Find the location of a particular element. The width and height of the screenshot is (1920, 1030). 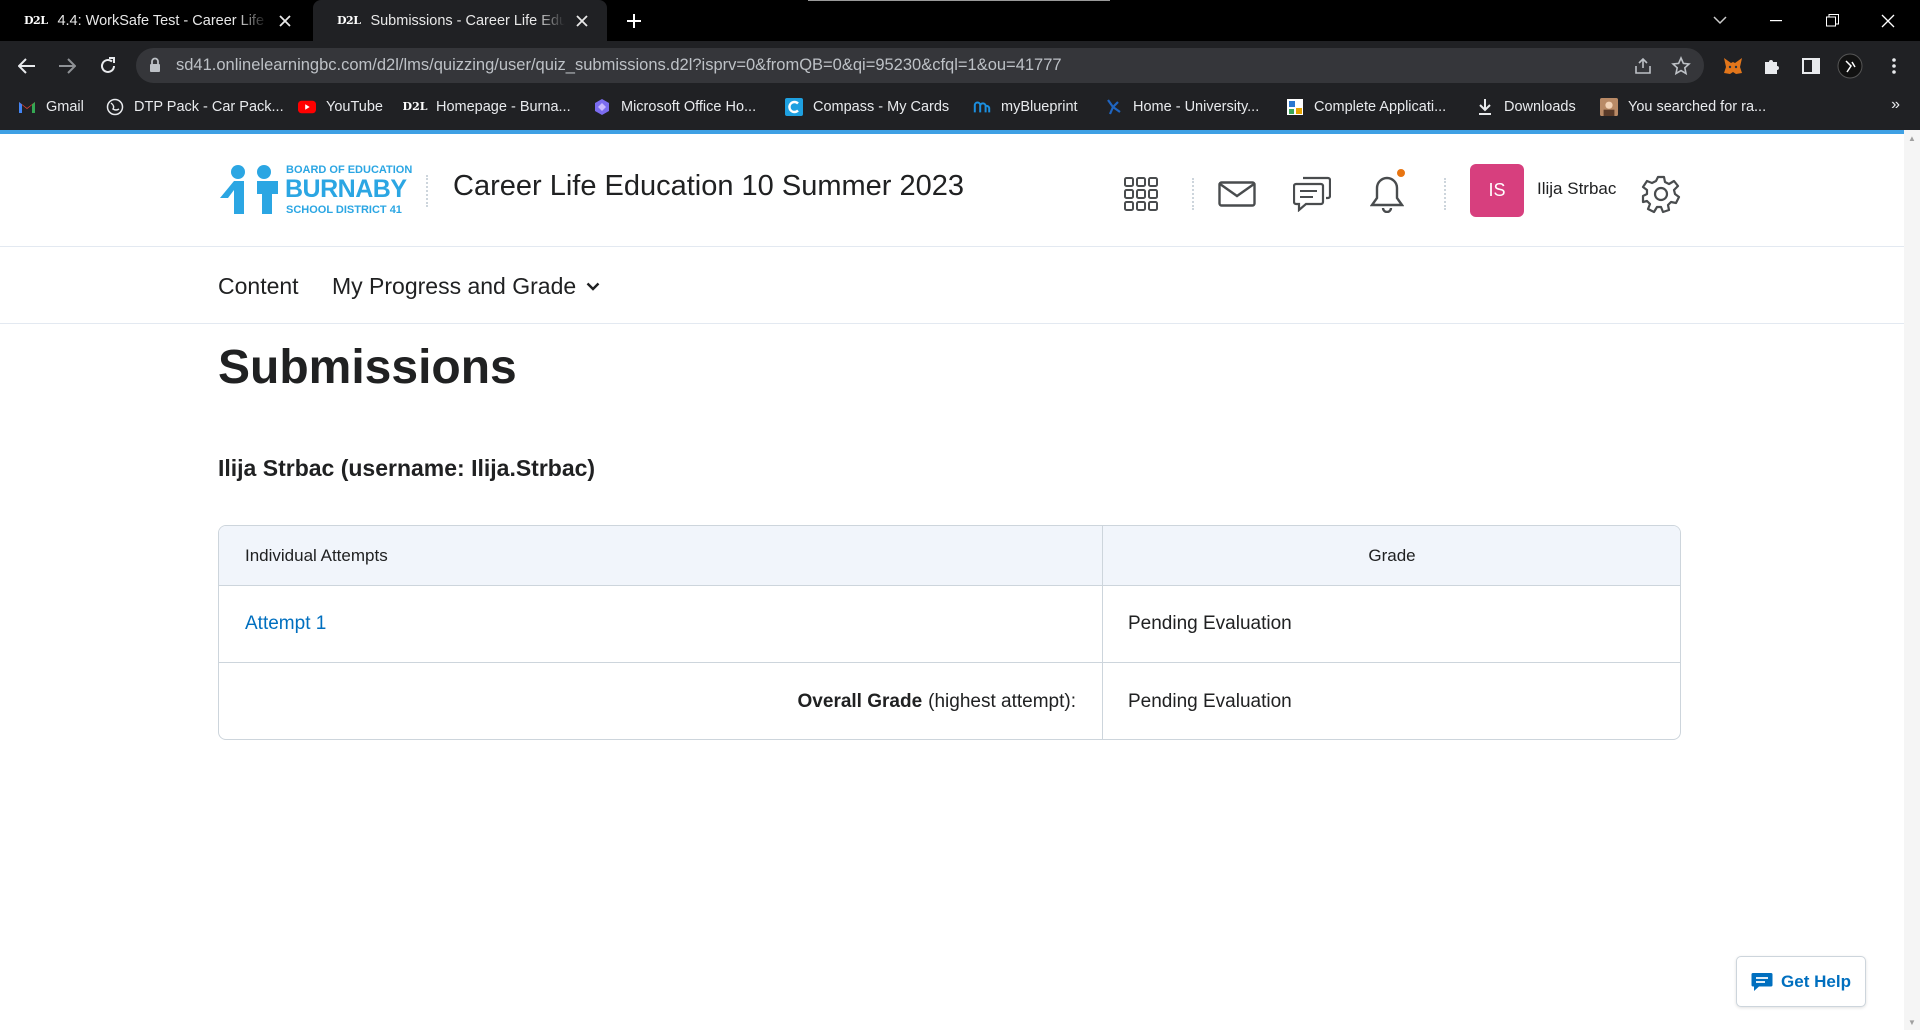

table-header-row: Individual Attempts Grade is located at coordinates (949, 556).